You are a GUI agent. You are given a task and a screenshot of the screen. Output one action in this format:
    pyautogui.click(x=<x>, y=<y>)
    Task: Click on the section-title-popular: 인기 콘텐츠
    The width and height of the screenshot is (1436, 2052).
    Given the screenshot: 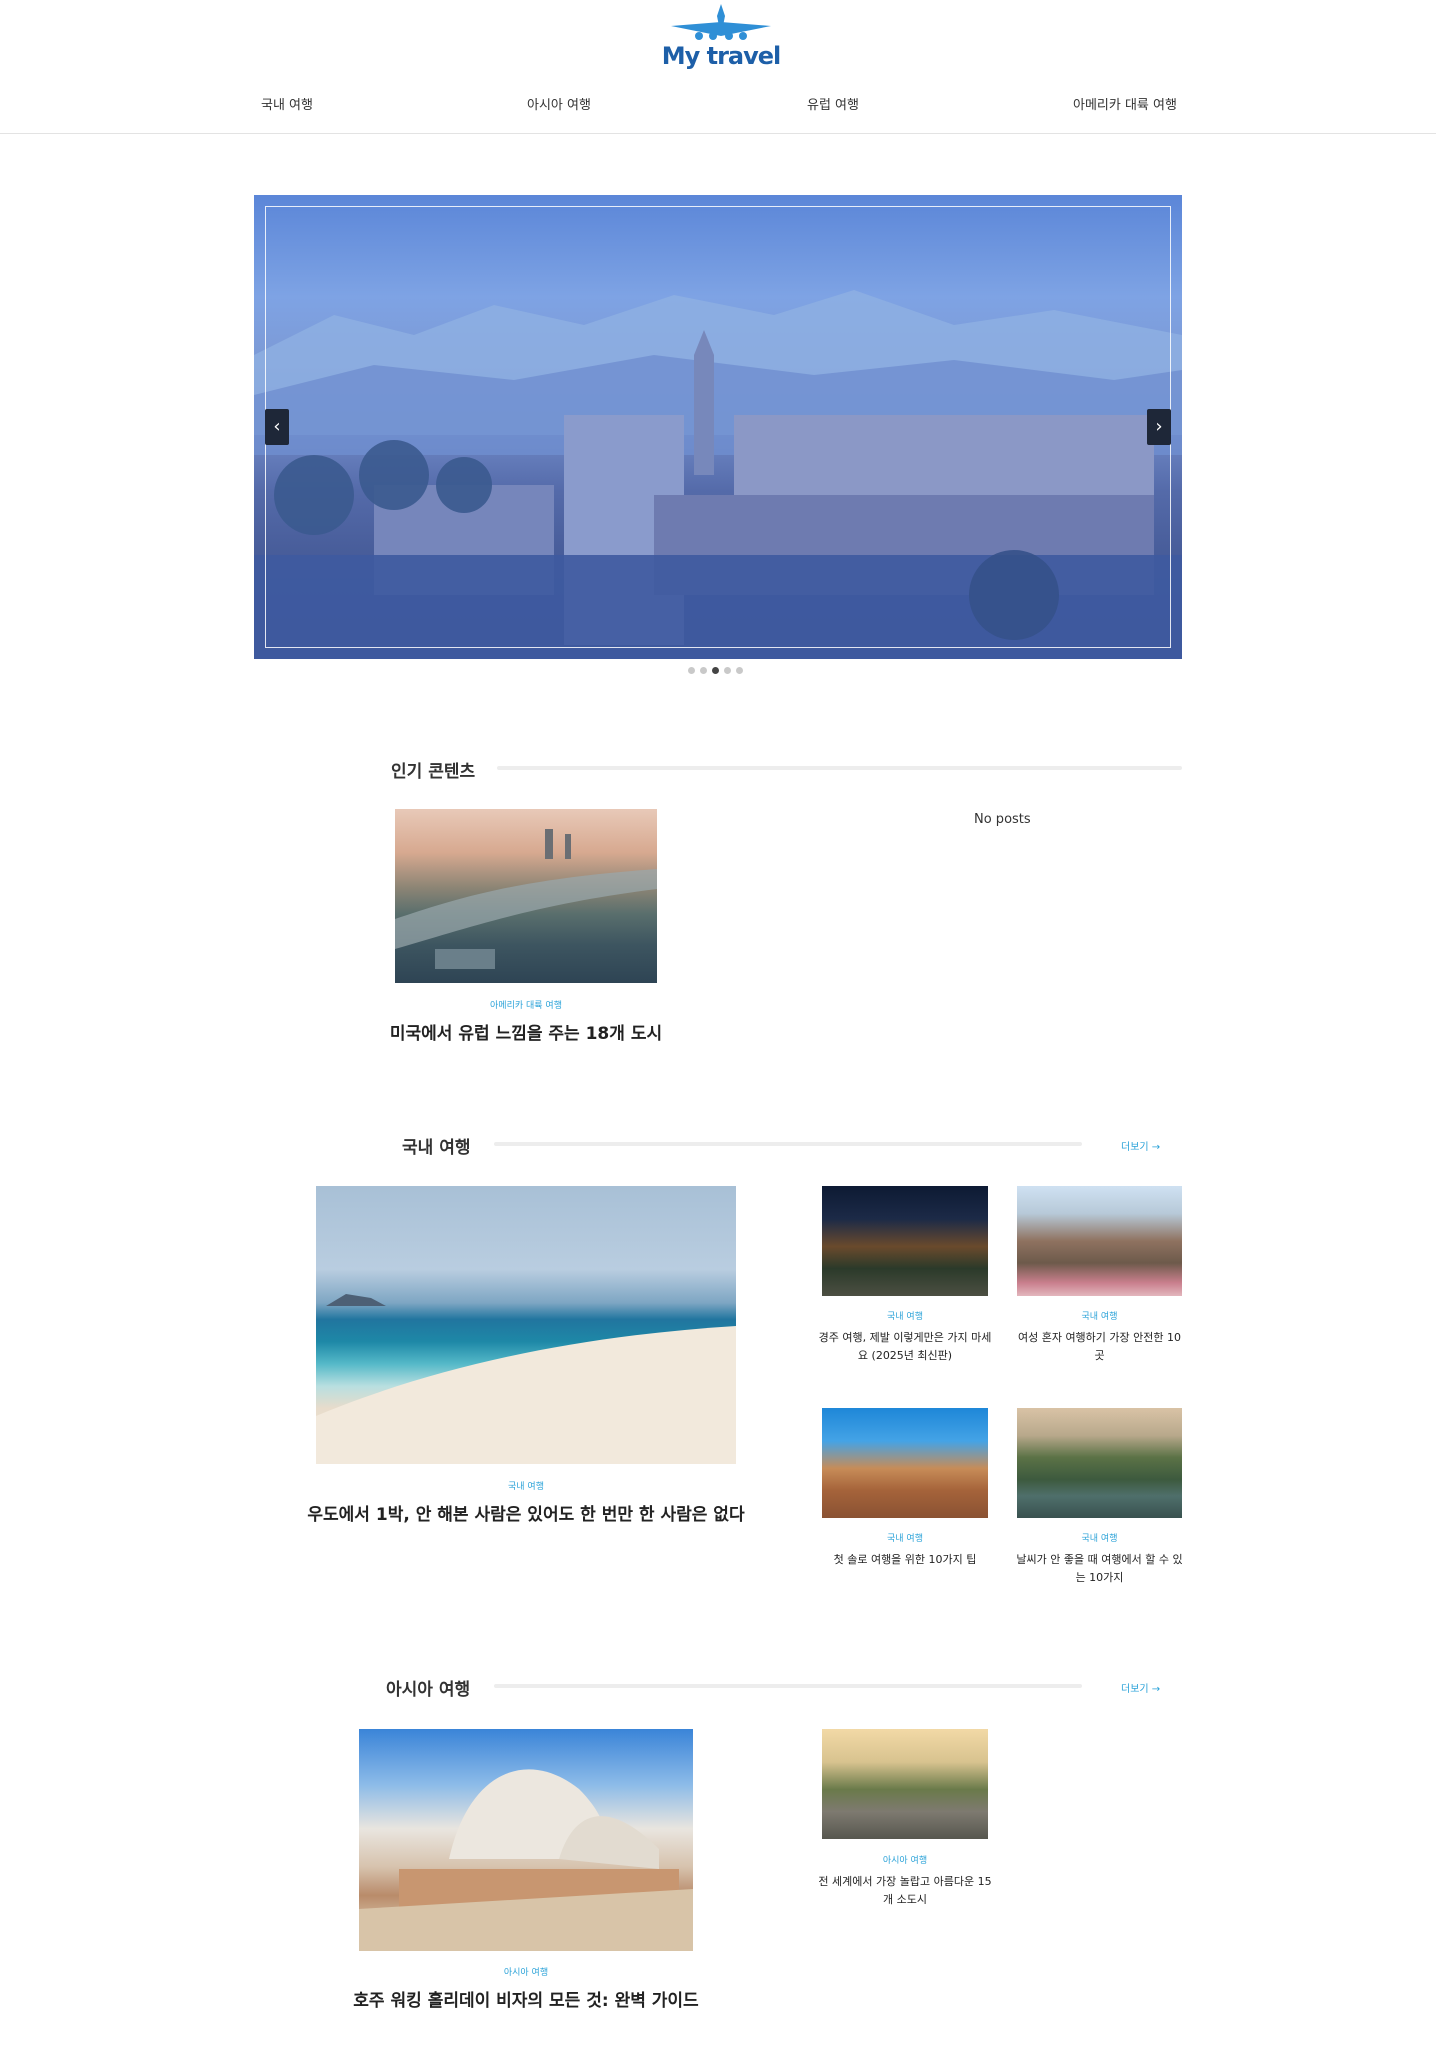 What is the action you would take?
    pyautogui.click(x=433, y=772)
    